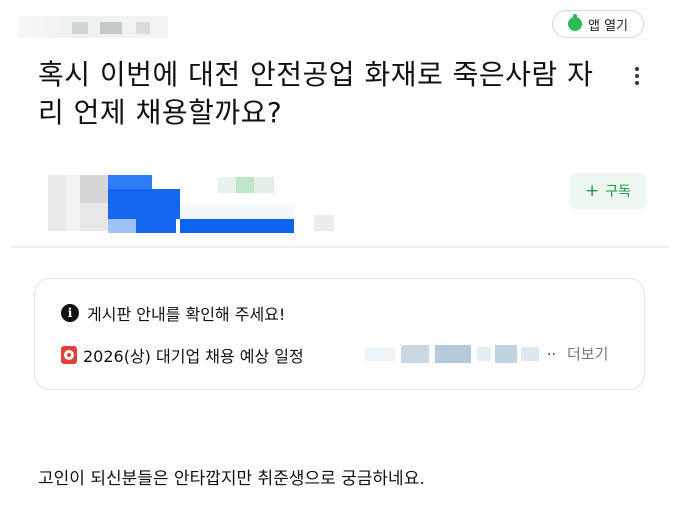 Image resolution: width=680 pixels, height=510 pixels. What do you see at coordinates (618, 192) in the screenshot?
I see `subscribe-label: 구독` at bounding box center [618, 192].